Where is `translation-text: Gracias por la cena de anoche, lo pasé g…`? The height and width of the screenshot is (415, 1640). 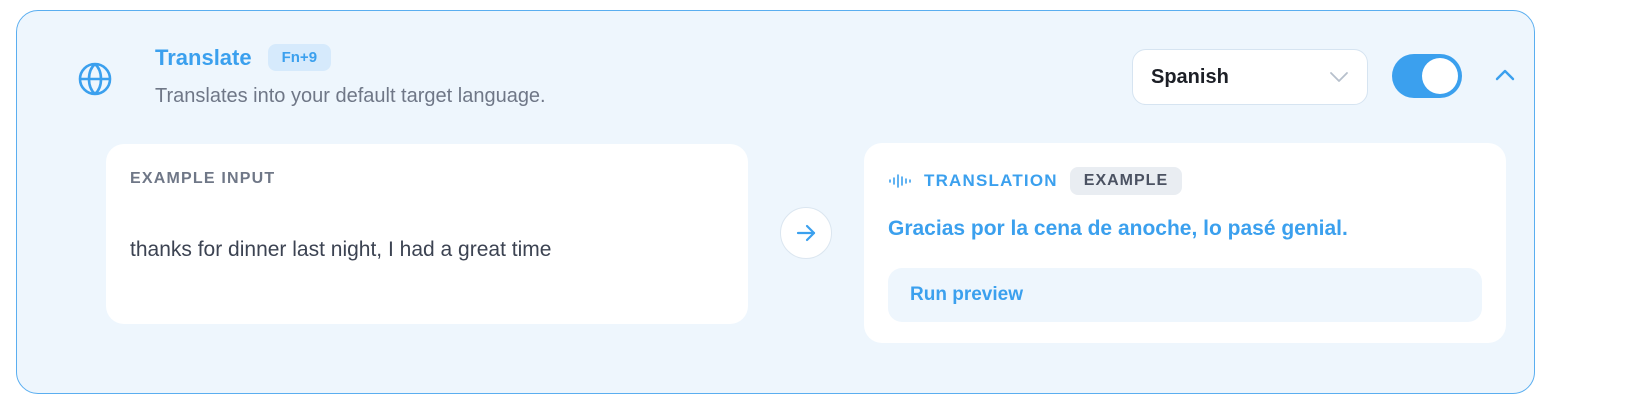
translation-text: Gracias por la cena de anoche, lo pasé g… is located at coordinates (1118, 228).